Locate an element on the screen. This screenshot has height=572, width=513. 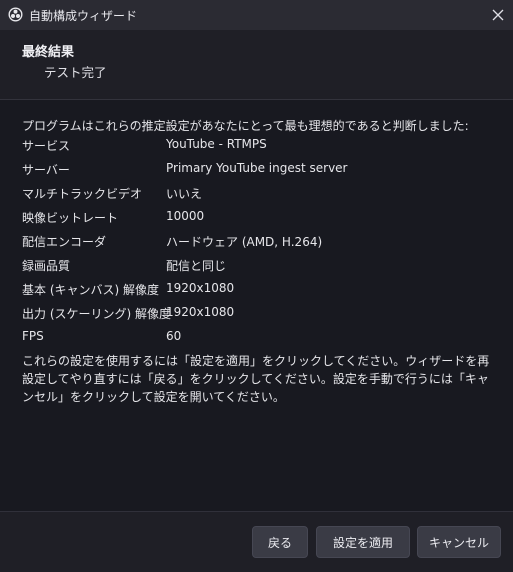
setting-value: 60 is located at coordinates (174, 336).